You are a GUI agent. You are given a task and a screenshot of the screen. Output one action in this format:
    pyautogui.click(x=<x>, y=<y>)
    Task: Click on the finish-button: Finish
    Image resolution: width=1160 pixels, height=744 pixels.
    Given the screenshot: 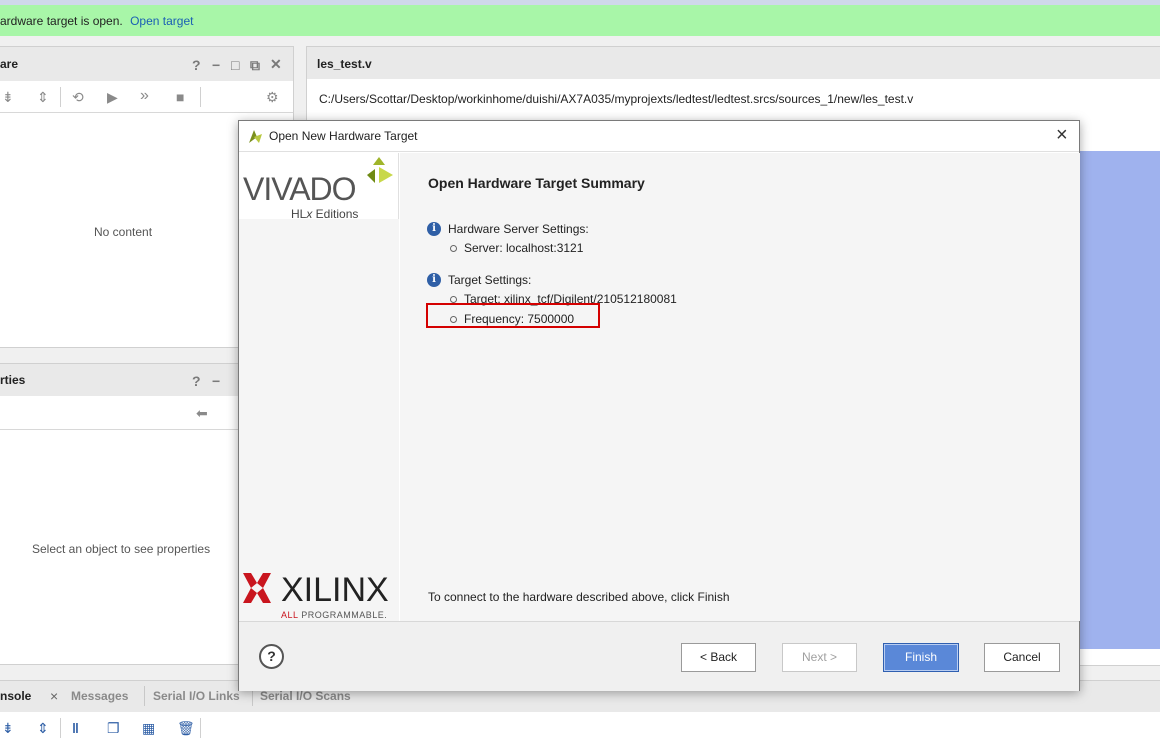 What is the action you would take?
    pyautogui.click(x=921, y=657)
    